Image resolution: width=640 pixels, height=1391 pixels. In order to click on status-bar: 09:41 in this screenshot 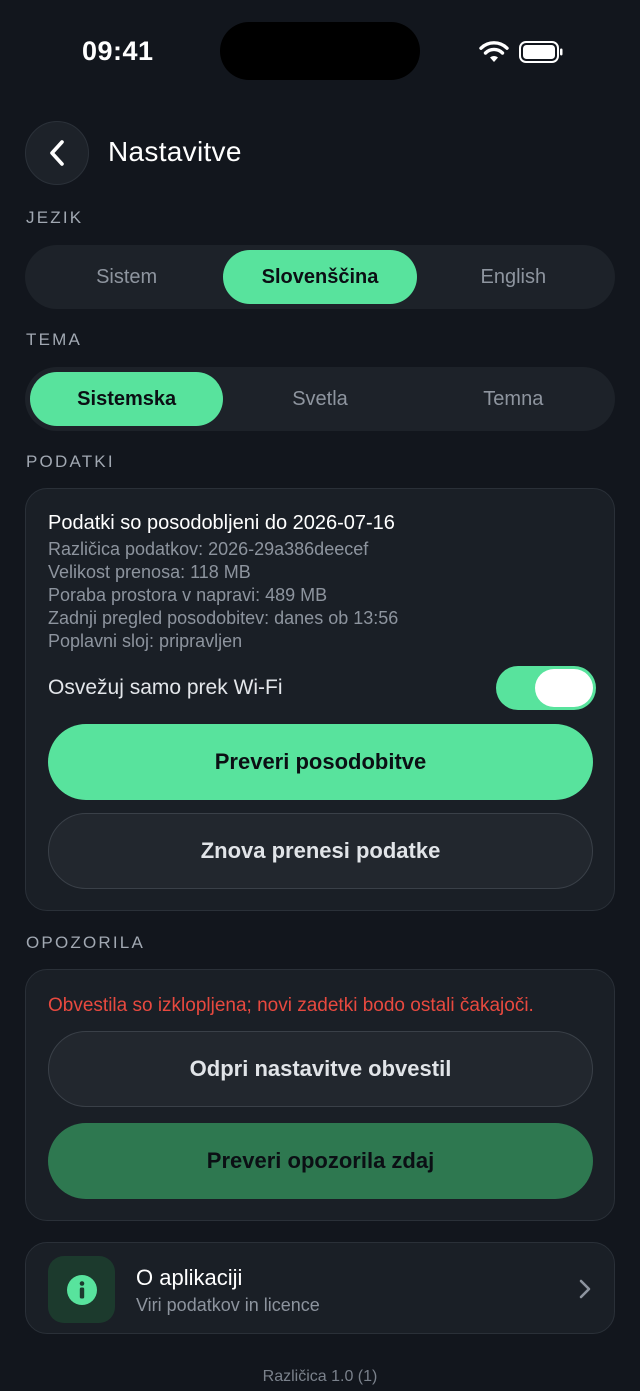, I will do `click(320, 50)`.